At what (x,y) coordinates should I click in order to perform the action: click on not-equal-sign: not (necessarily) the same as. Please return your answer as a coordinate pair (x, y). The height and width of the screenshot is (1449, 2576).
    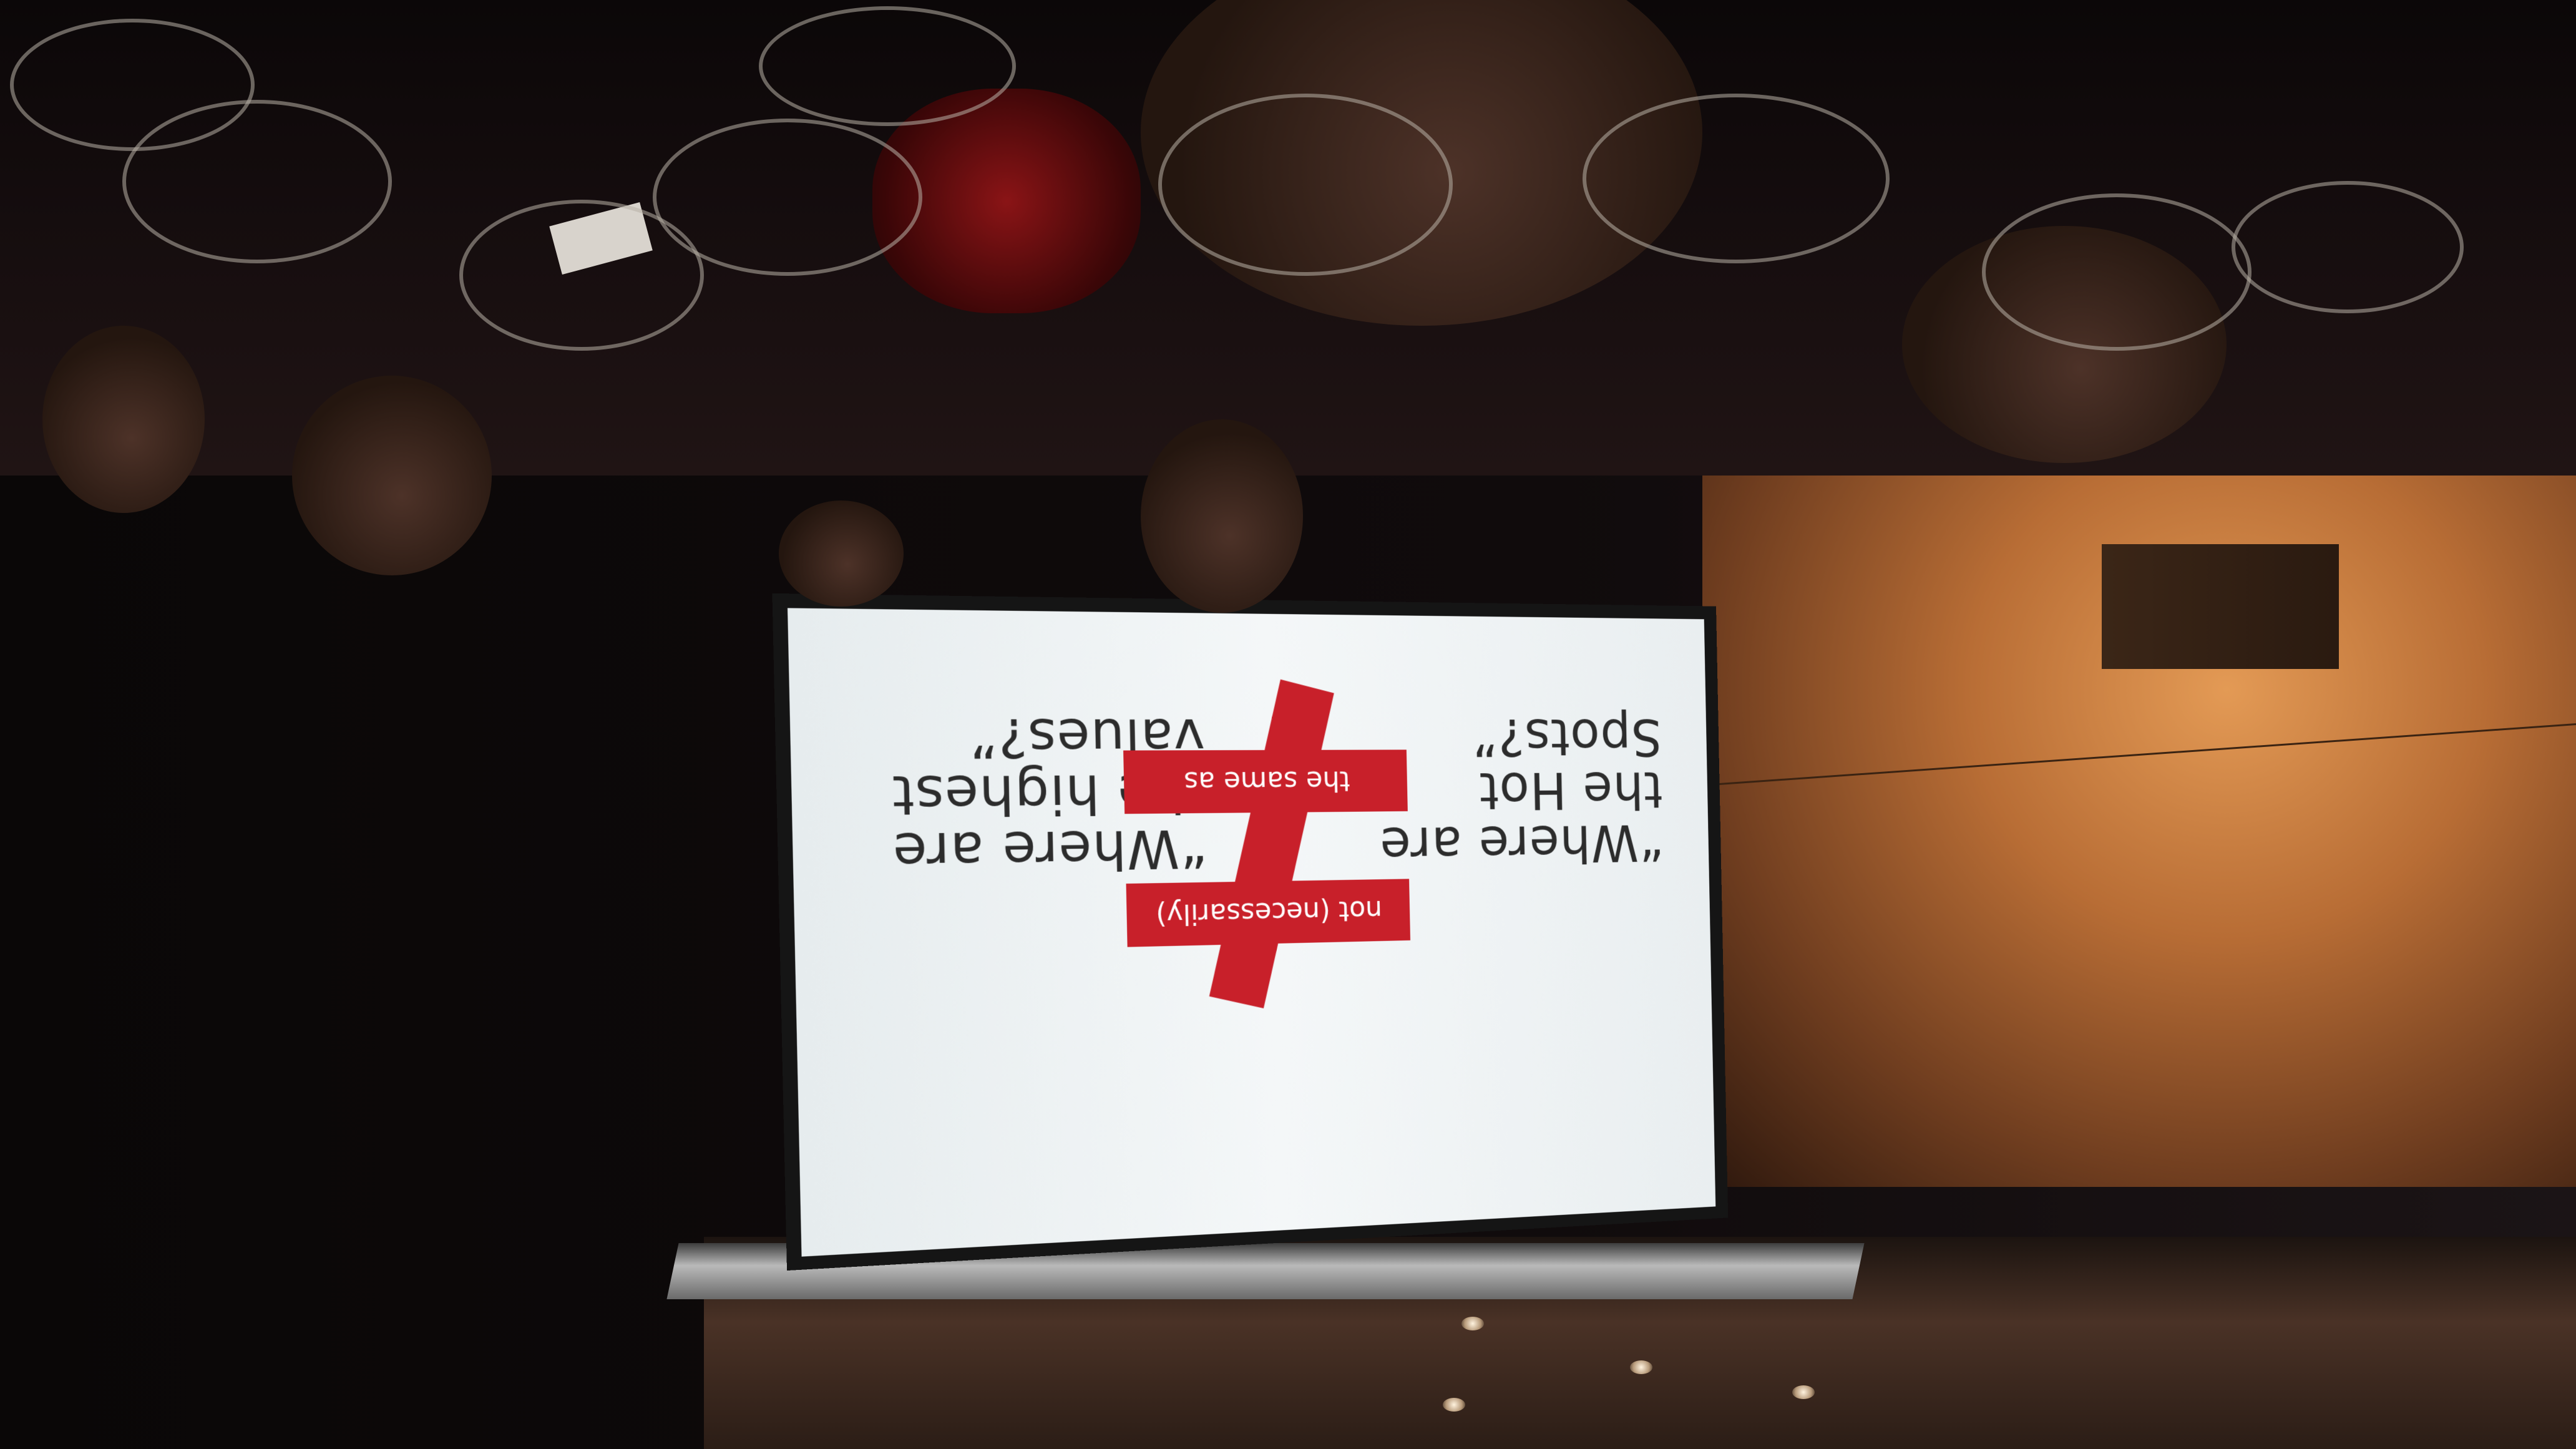
    Looking at the image, I should click on (1267, 843).